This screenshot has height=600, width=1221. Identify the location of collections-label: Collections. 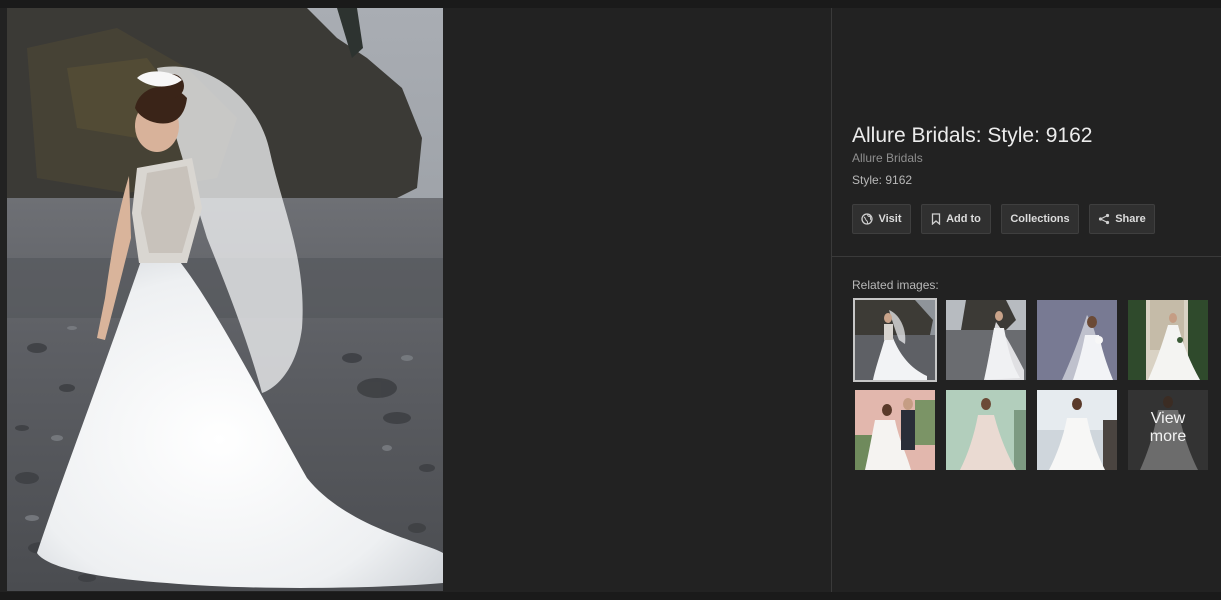
(1040, 219).